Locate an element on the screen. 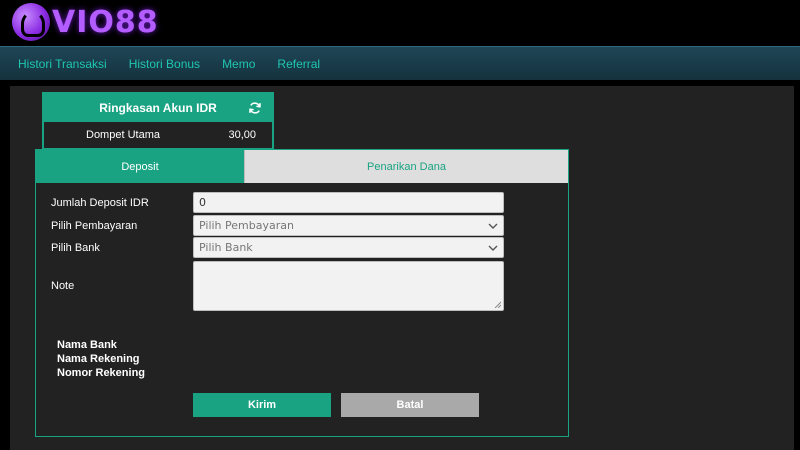 The width and height of the screenshot is (800, 450). note-label: Note is located at coordinates (63, 286).